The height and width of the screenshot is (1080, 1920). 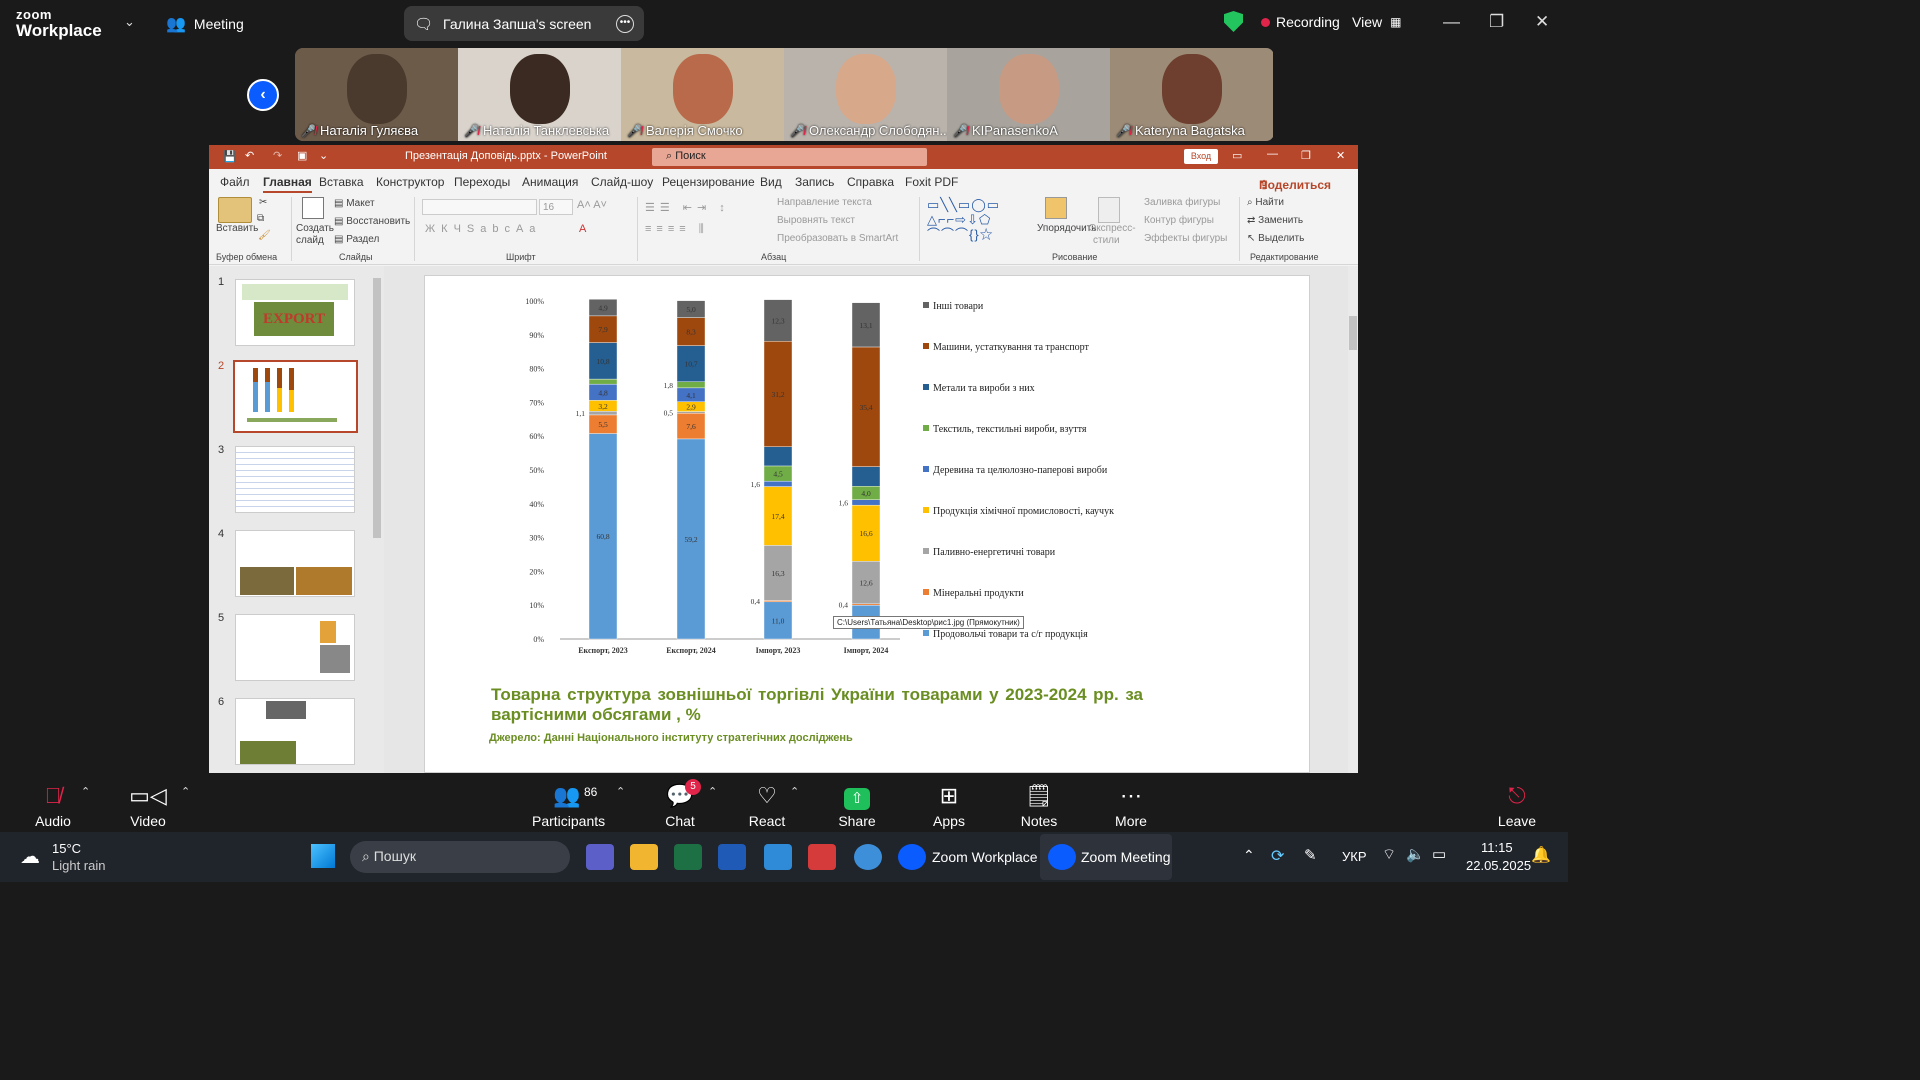 What do you see at coordinates (376, 94) in the screenshot?
I see `participant-tile: 🎤̸ Наталія Гуляєва` at bounding box center [376, 94].